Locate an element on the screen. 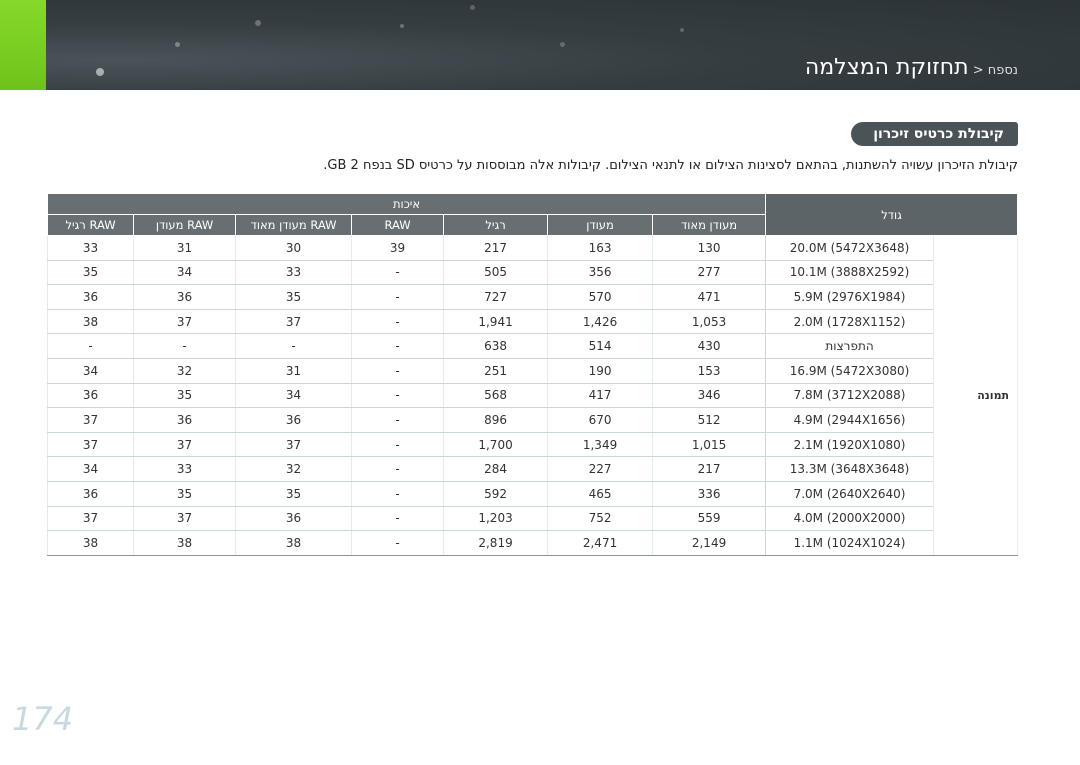  header-col: מעודן מאוד is located at coordinates (709, 225).